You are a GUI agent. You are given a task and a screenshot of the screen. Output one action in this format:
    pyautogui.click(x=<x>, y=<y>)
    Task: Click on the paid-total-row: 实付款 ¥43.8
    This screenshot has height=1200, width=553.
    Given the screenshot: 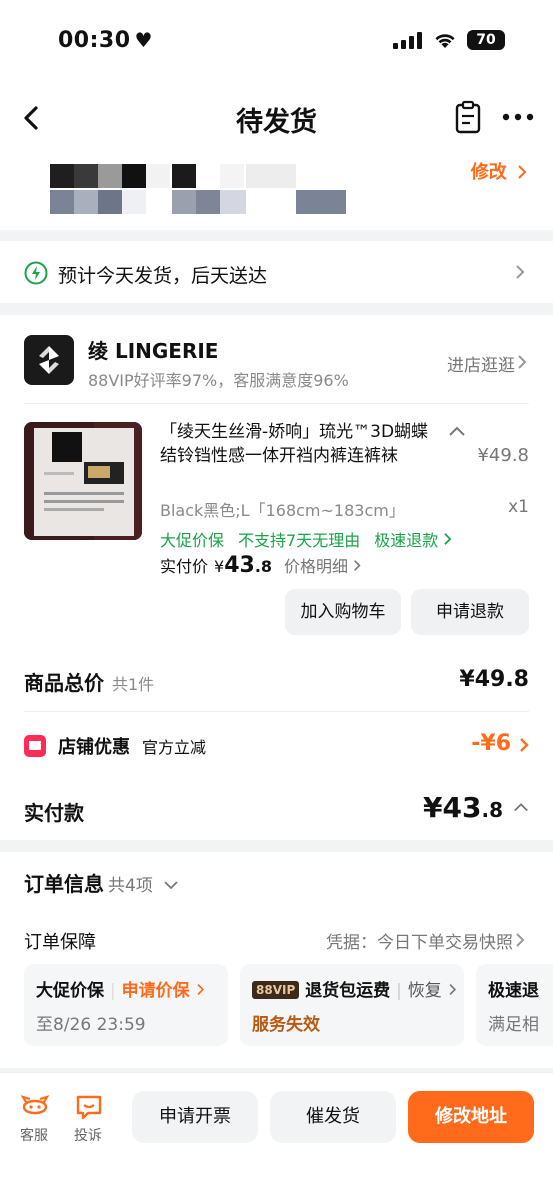 What is the action you would take?
    pyautogui.click(x=276, y=811)
    